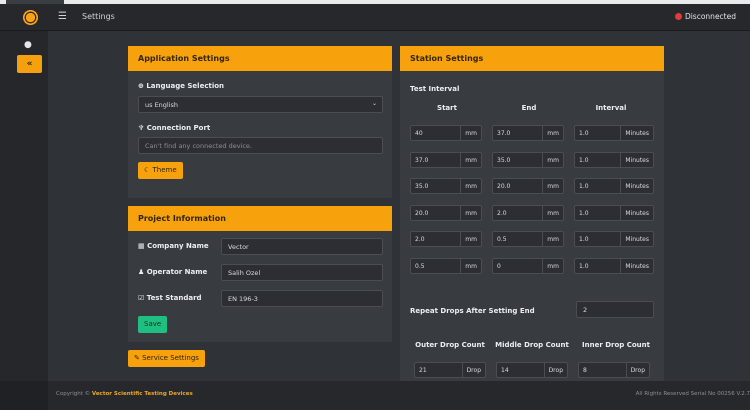 This screenshot has width=750, height=410. Describe the element at coordinates (499, 266) in the screenshot. I see `end-value: 0` at that location.